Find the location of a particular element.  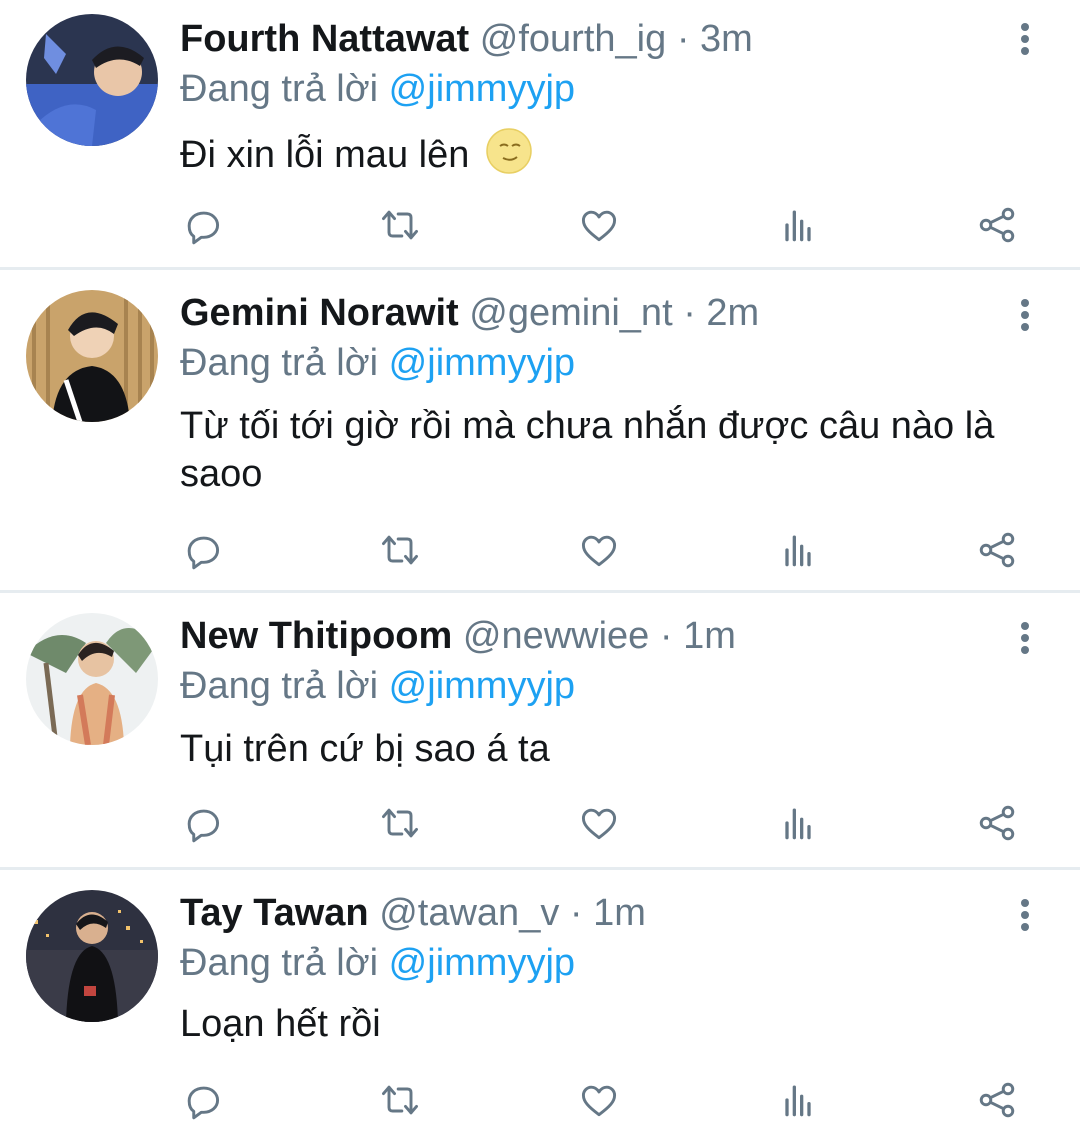

display-name: New Thitipoom is located at coordinates (316, 636).